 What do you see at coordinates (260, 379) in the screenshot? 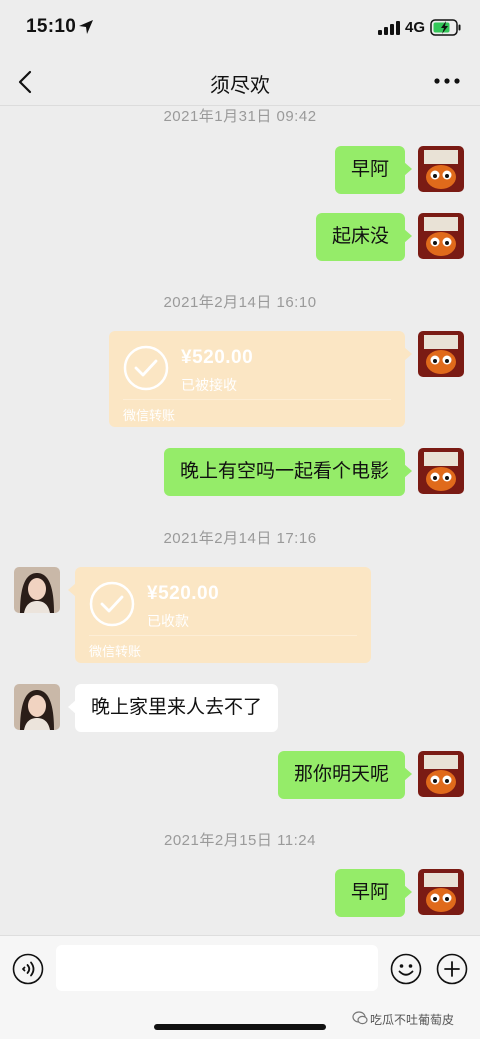
I see `transfer-card: ¥520.00 已被接收 微信转账` at bounding box center [260, 379].